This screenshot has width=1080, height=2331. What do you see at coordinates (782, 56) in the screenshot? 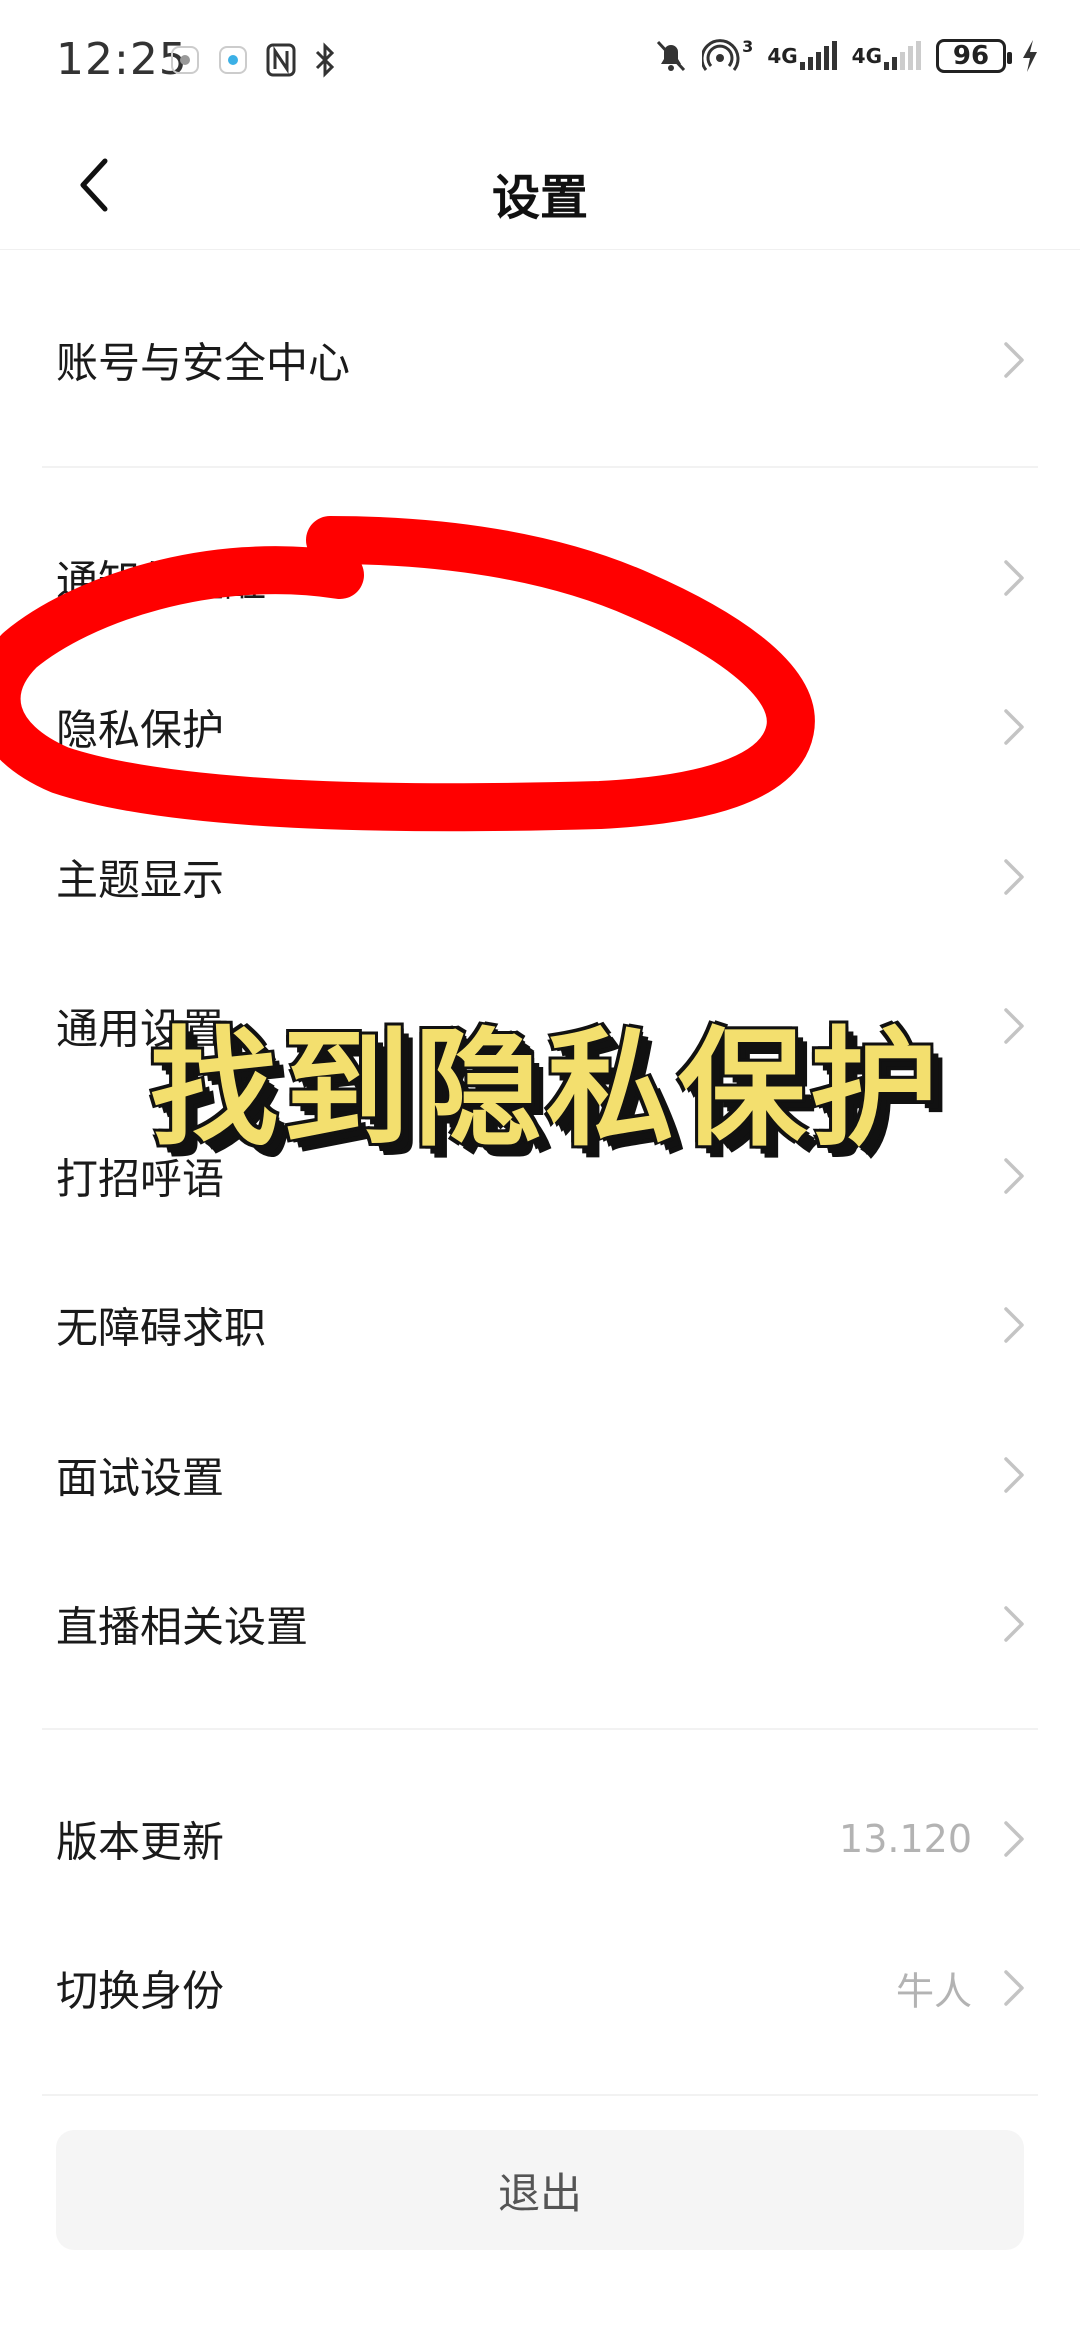
I see `network-label-1: 4G` at bounding box center [782, 56].